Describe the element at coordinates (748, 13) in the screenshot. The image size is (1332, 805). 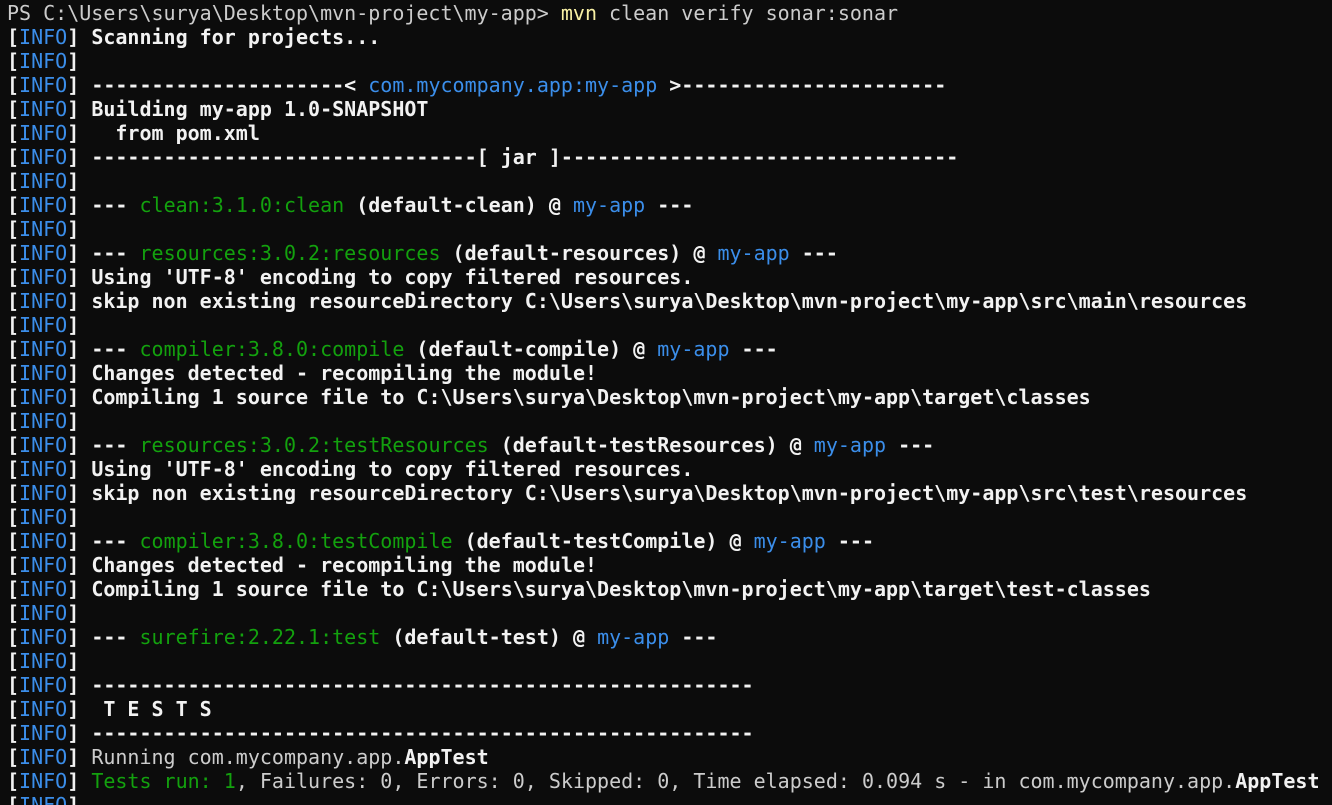
I see `prompt-text: clean verify sonar:sonar` at that location.